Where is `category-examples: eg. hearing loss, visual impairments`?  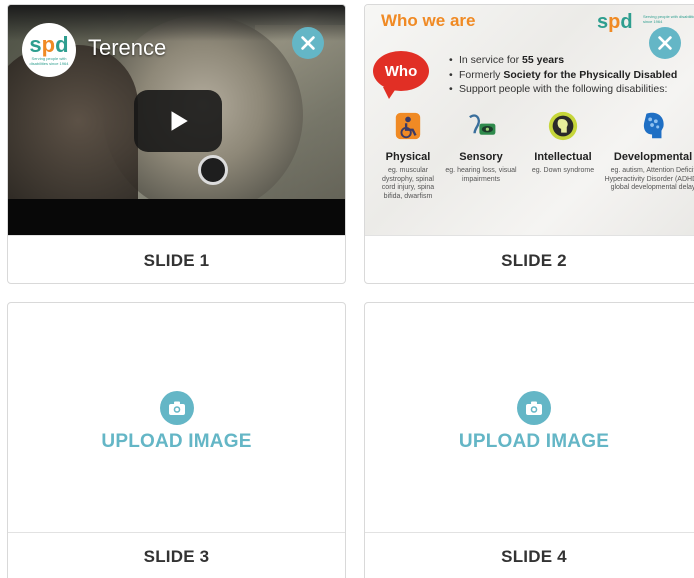 category-examples: eg. hearing loss, visual impairments is located at coordinates (481, 175).